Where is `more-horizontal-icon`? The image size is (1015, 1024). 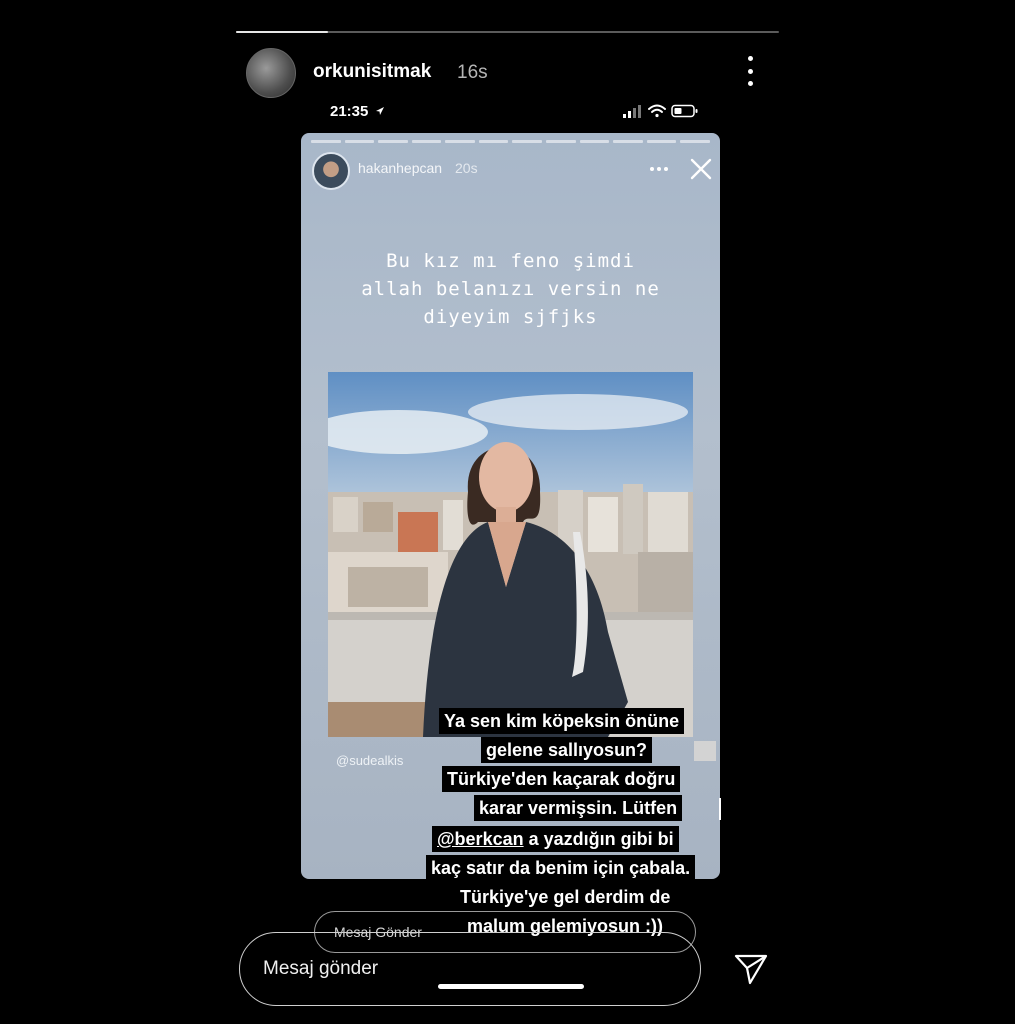 more-horizontal-icon is located at coordinates (659, 169).